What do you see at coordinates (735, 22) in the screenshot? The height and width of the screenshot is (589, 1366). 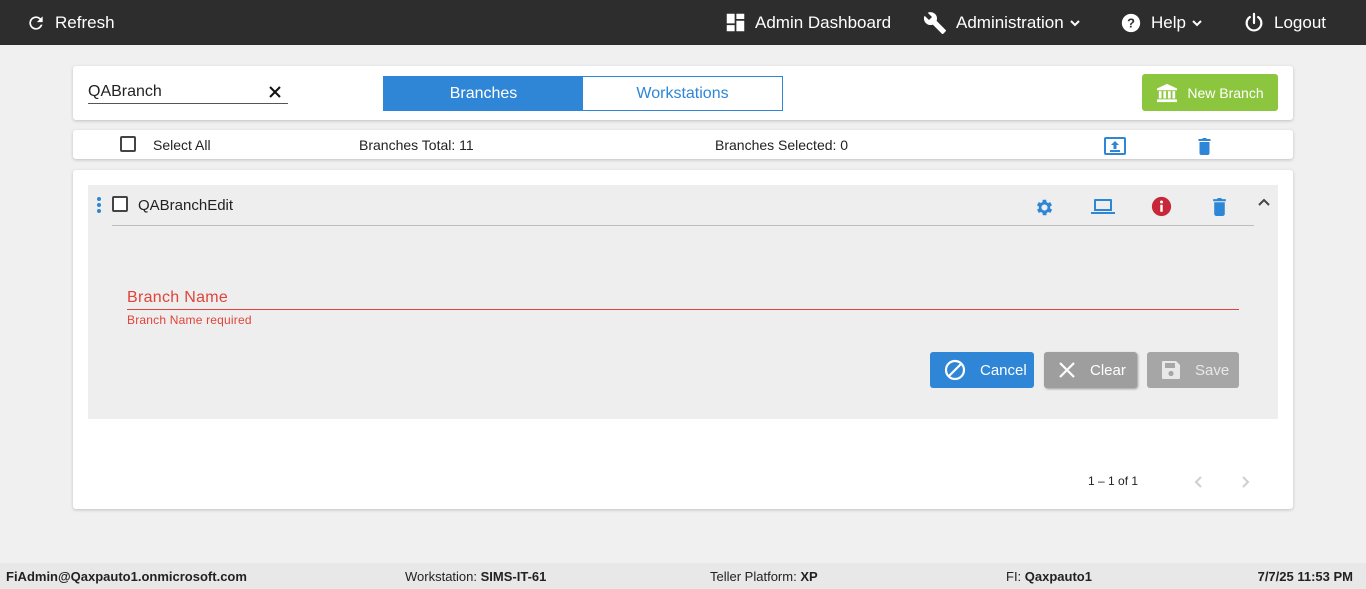 I see `dashboard-icon` at bounding box center [735, 22].